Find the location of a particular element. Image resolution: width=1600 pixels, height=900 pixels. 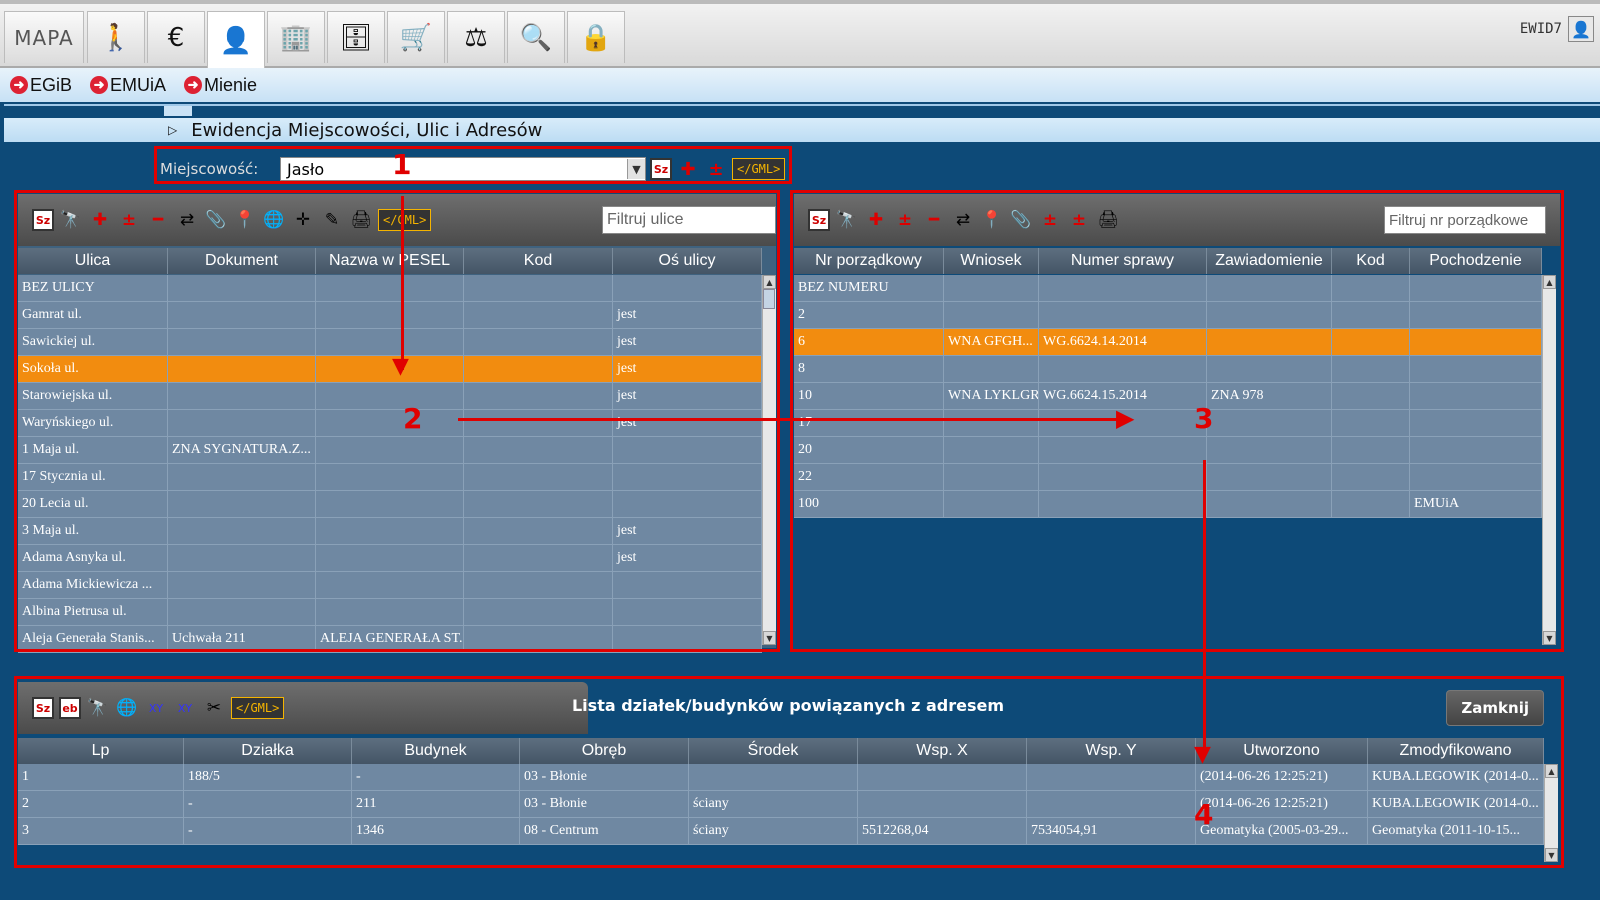

draw-icon: ✎ is located at coordinates (332, 220).